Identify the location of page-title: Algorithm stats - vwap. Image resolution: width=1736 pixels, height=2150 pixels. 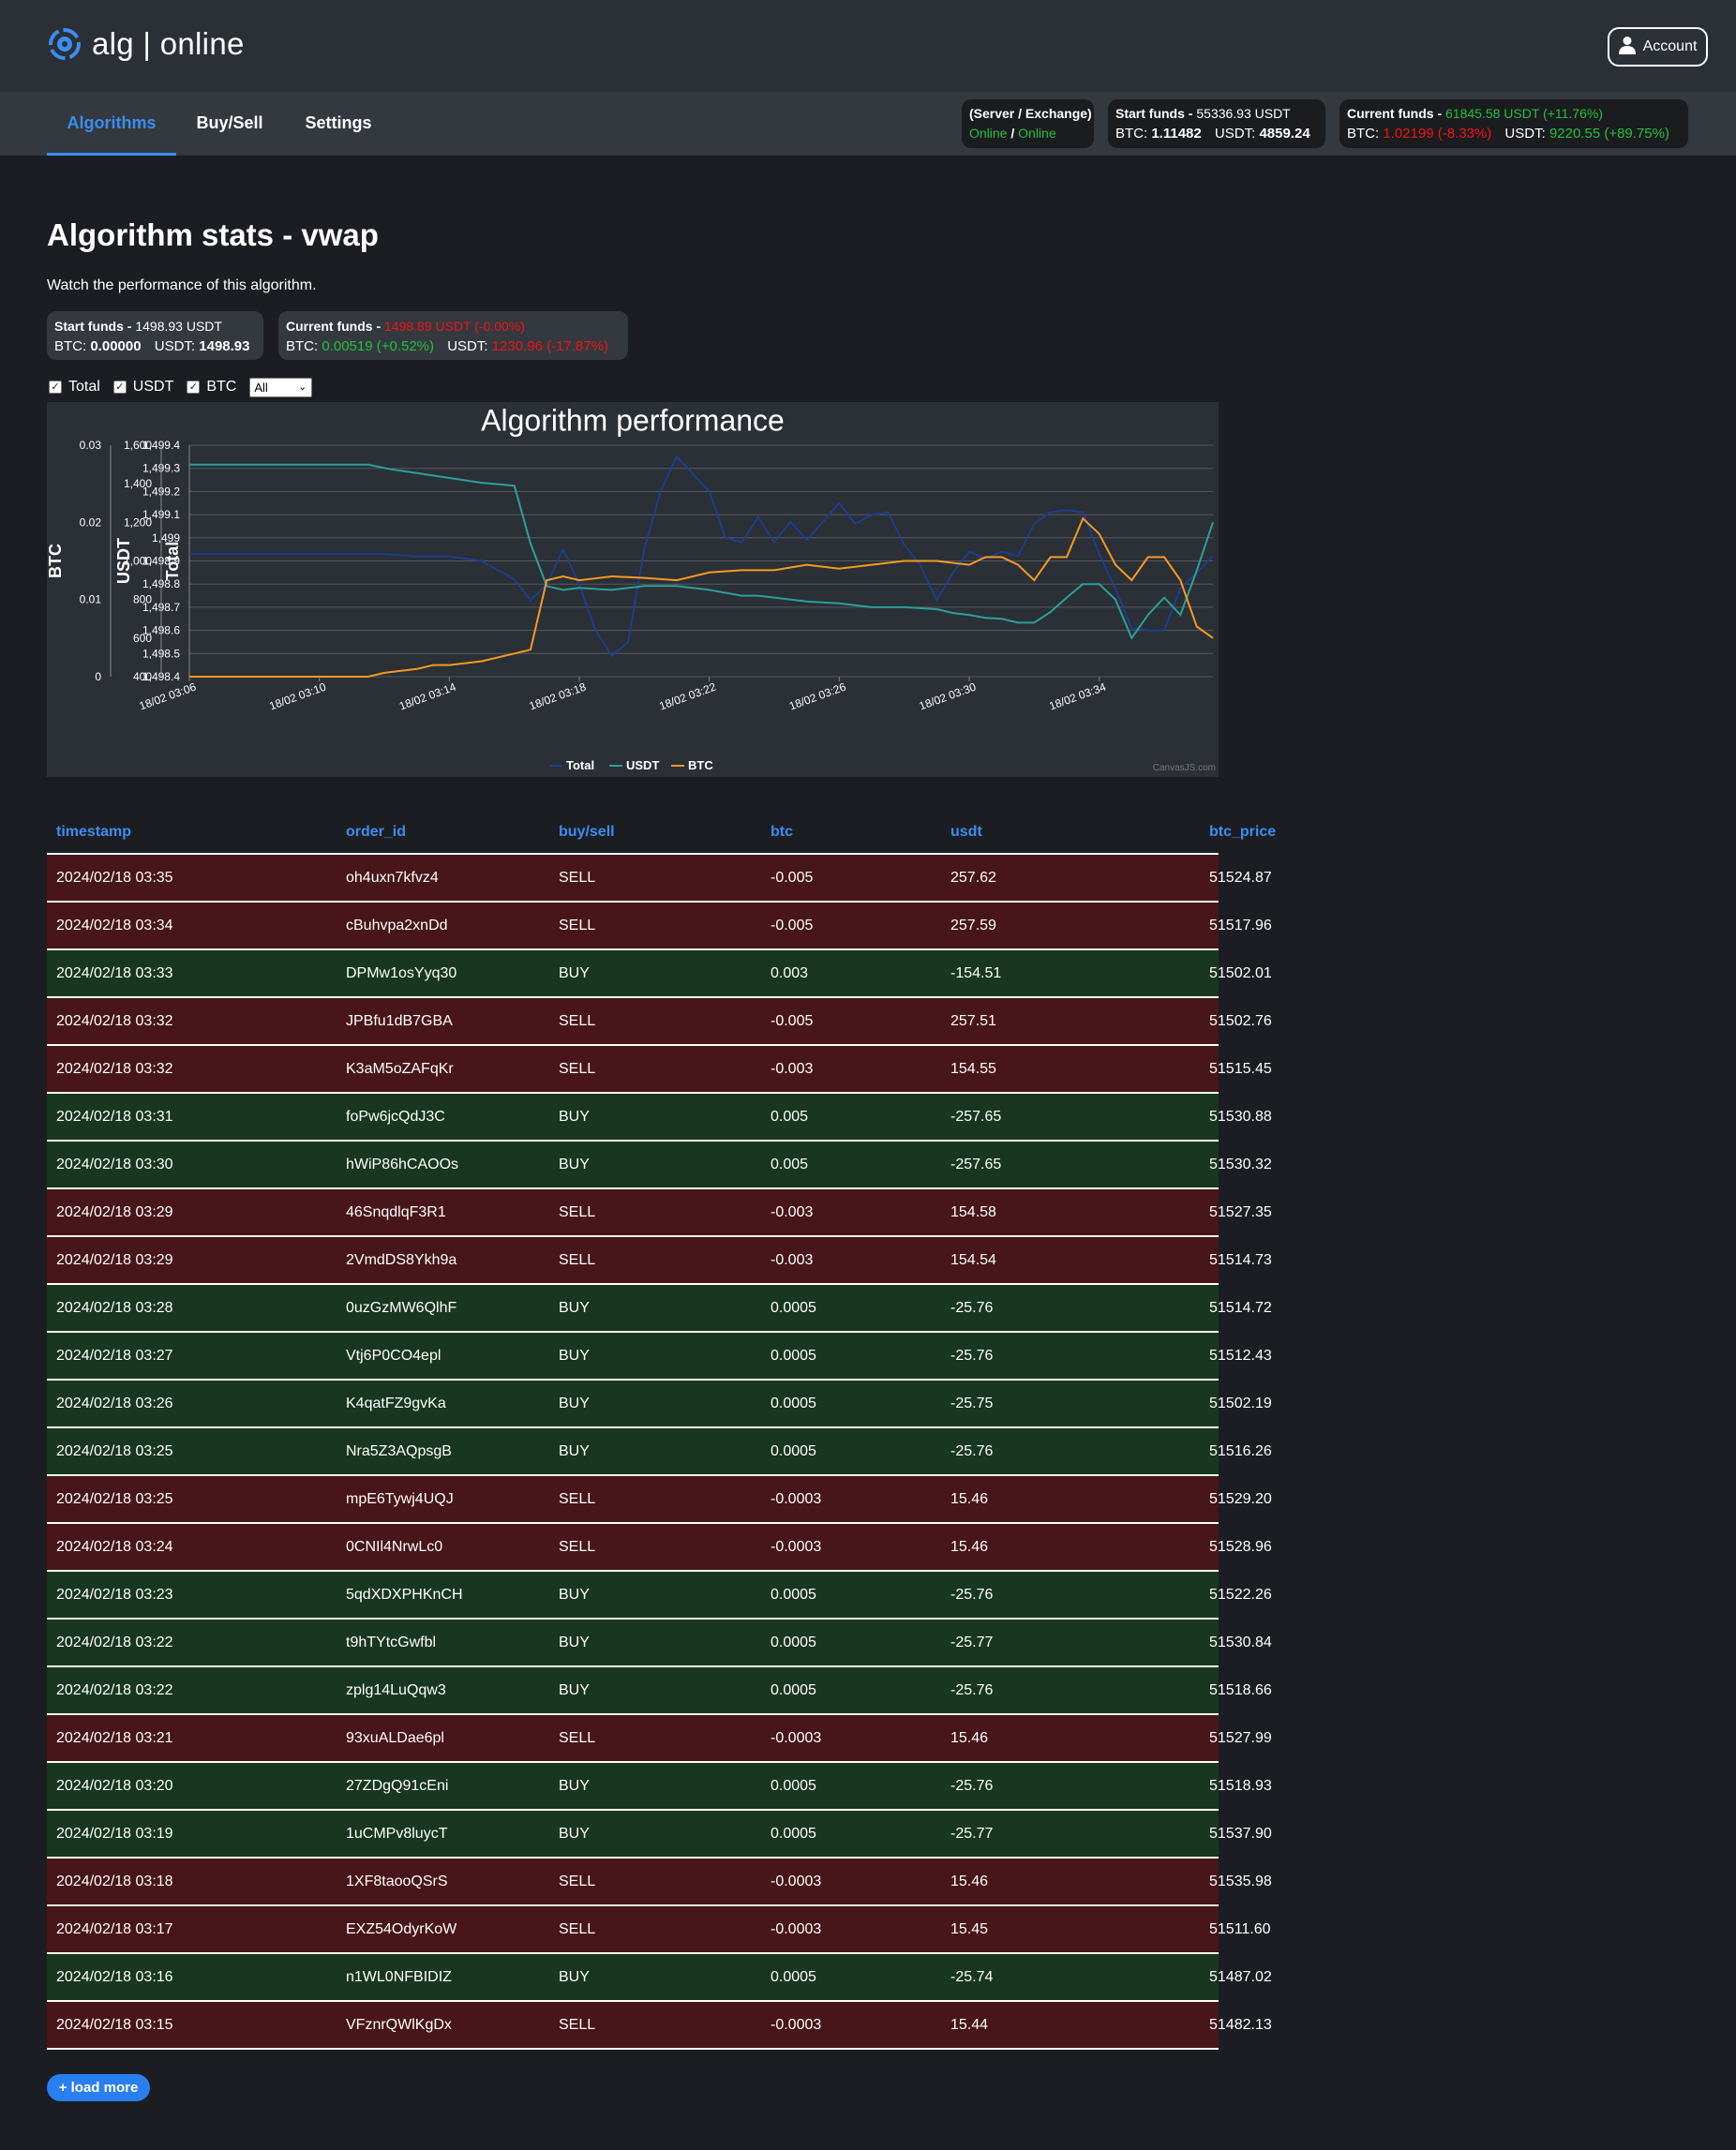
(213, 234).